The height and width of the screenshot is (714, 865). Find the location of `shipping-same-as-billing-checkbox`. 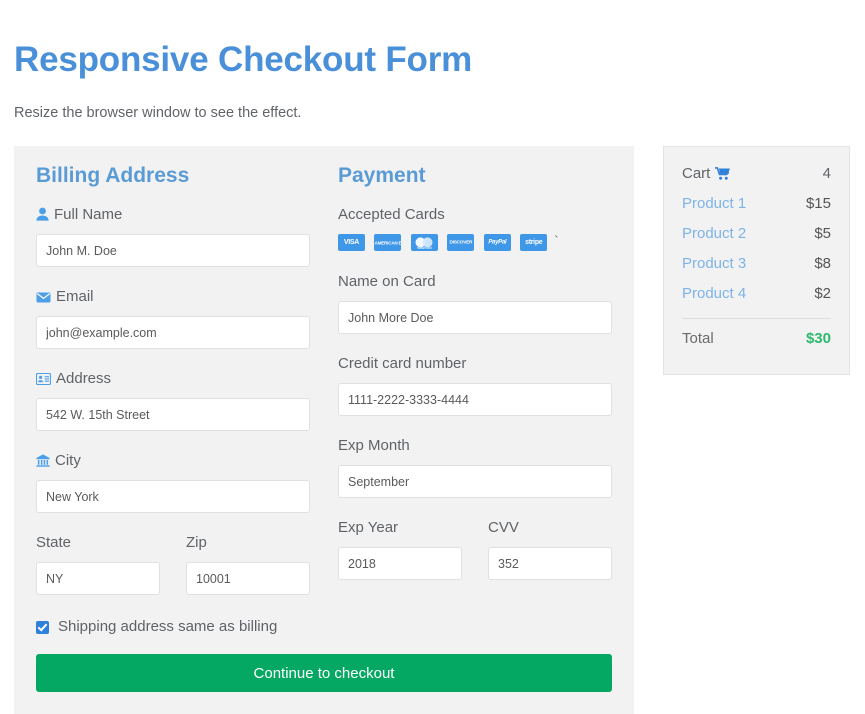

shipping-same-as-billing-checkbox is located at coordinates (42, 627).